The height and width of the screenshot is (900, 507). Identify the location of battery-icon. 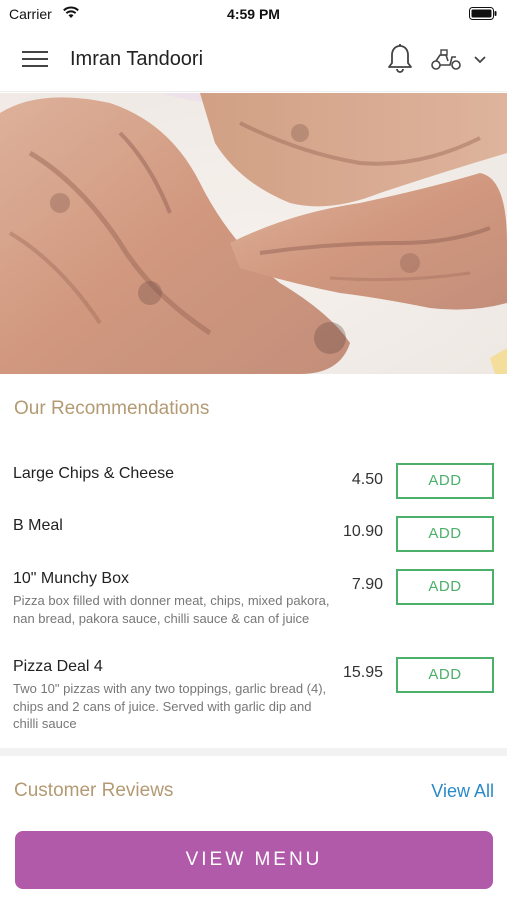
(483, 13).